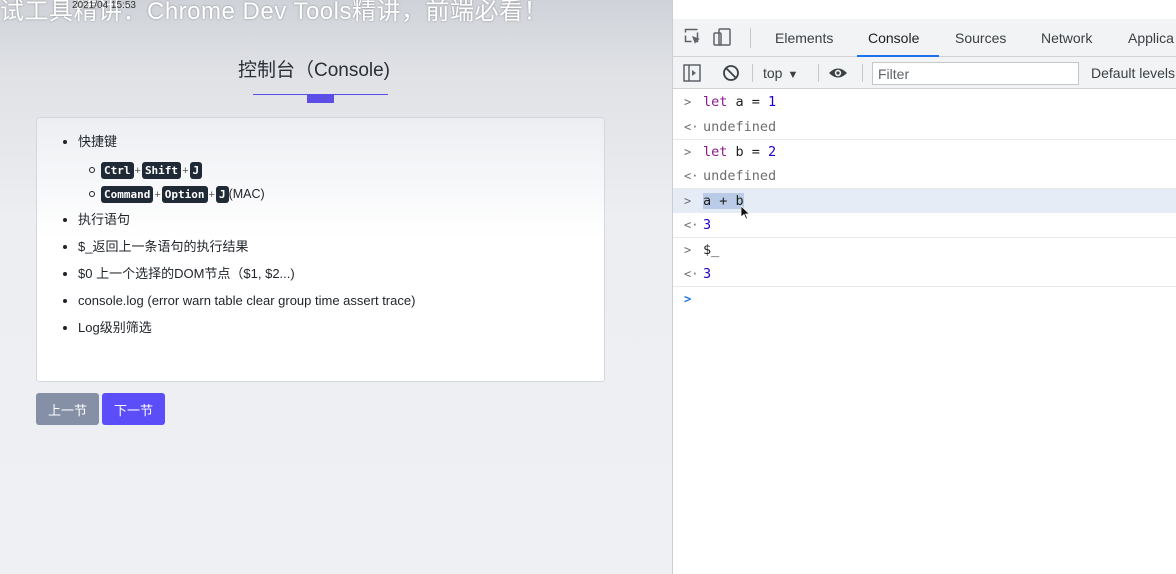  Describe the element at coordinates (98, 141) in the screenshot. I see `list-item-label: 快捷键` at that location.